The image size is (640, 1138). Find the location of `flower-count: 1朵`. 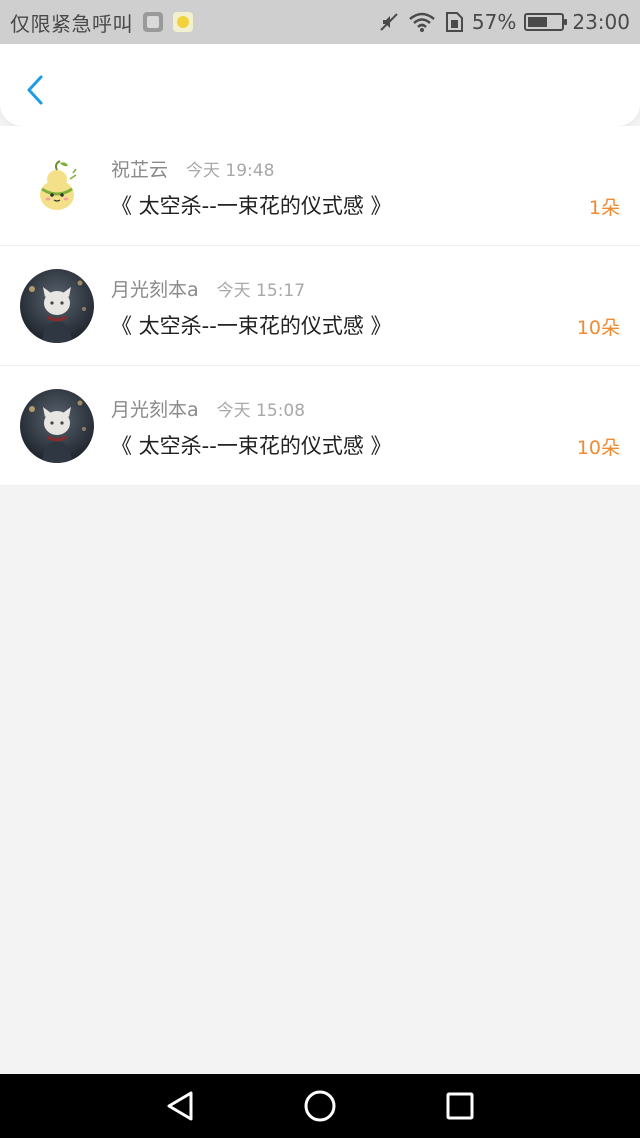

flower-count: 1朵 is located at coordinates (604, 208).